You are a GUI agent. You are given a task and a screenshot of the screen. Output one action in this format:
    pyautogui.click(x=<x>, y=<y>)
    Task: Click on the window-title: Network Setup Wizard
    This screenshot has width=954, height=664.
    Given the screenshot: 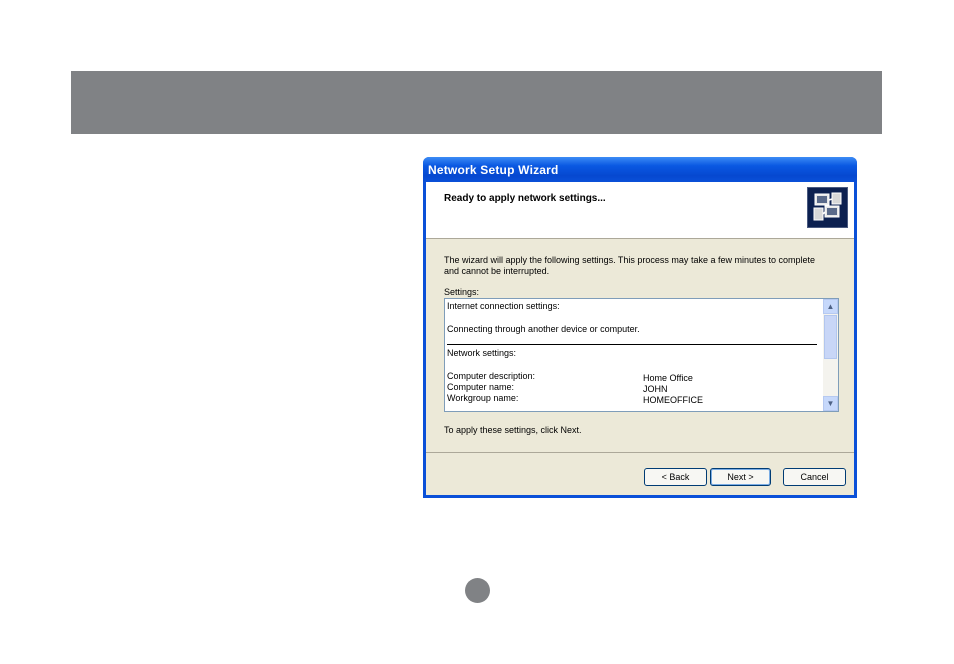 What is the action you would take?
    pyautogui.click(x=493, y=170)
    